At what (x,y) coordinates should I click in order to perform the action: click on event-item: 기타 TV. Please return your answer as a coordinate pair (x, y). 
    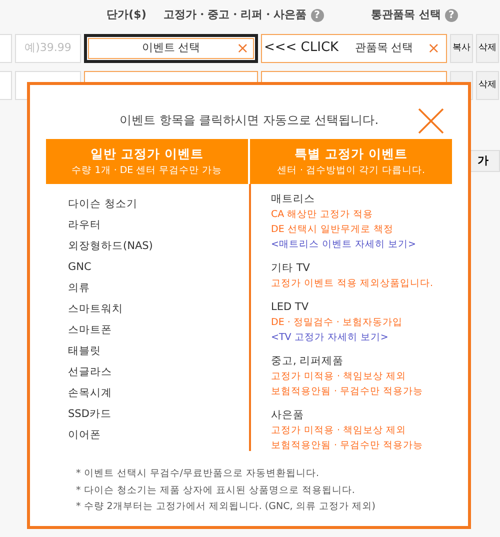
    Looking at the image, I should click on (290, 268).